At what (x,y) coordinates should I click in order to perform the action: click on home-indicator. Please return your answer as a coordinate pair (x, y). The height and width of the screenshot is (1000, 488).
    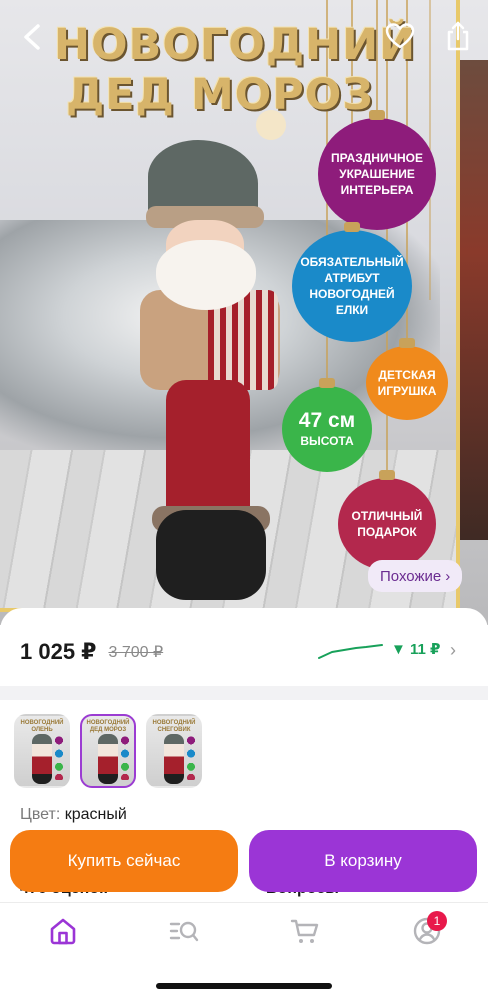
    Looking at the image, I should click on (244, 986).